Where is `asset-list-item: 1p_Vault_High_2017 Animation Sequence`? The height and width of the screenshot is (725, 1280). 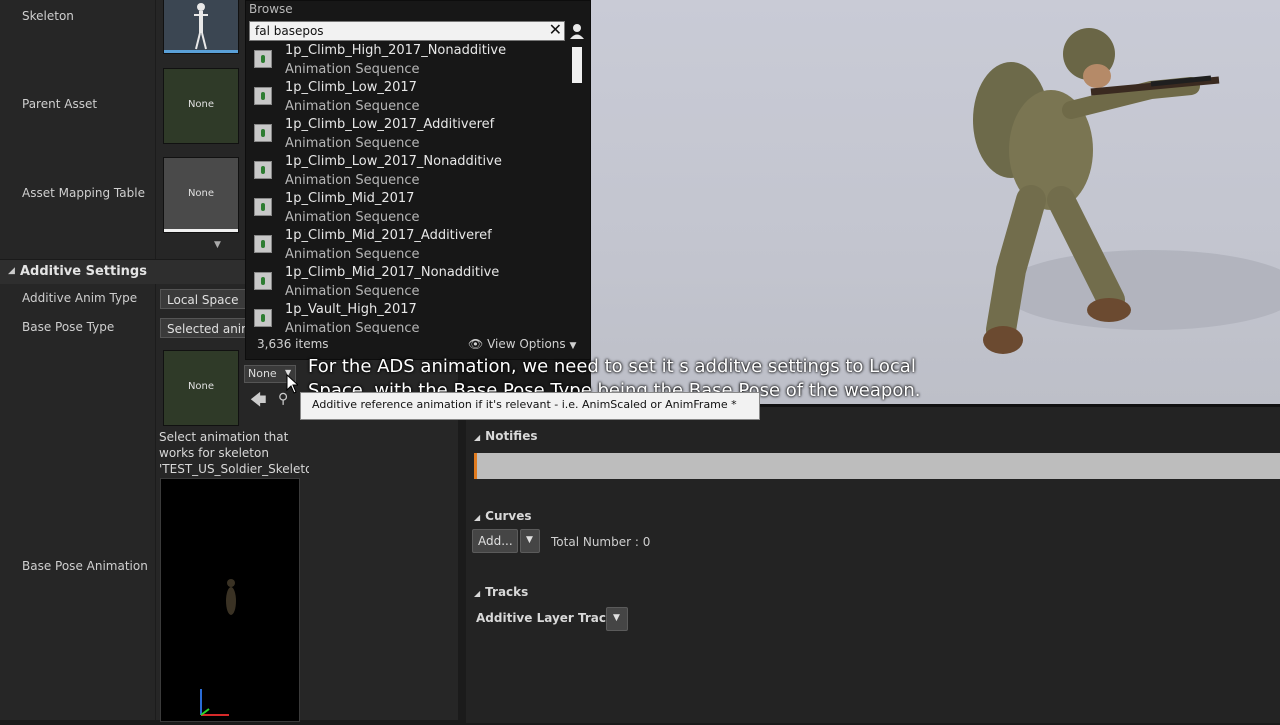
asset-list-item: 1p_Vault_High_2017 Animation Sequence is located at coordinates (406, 318).